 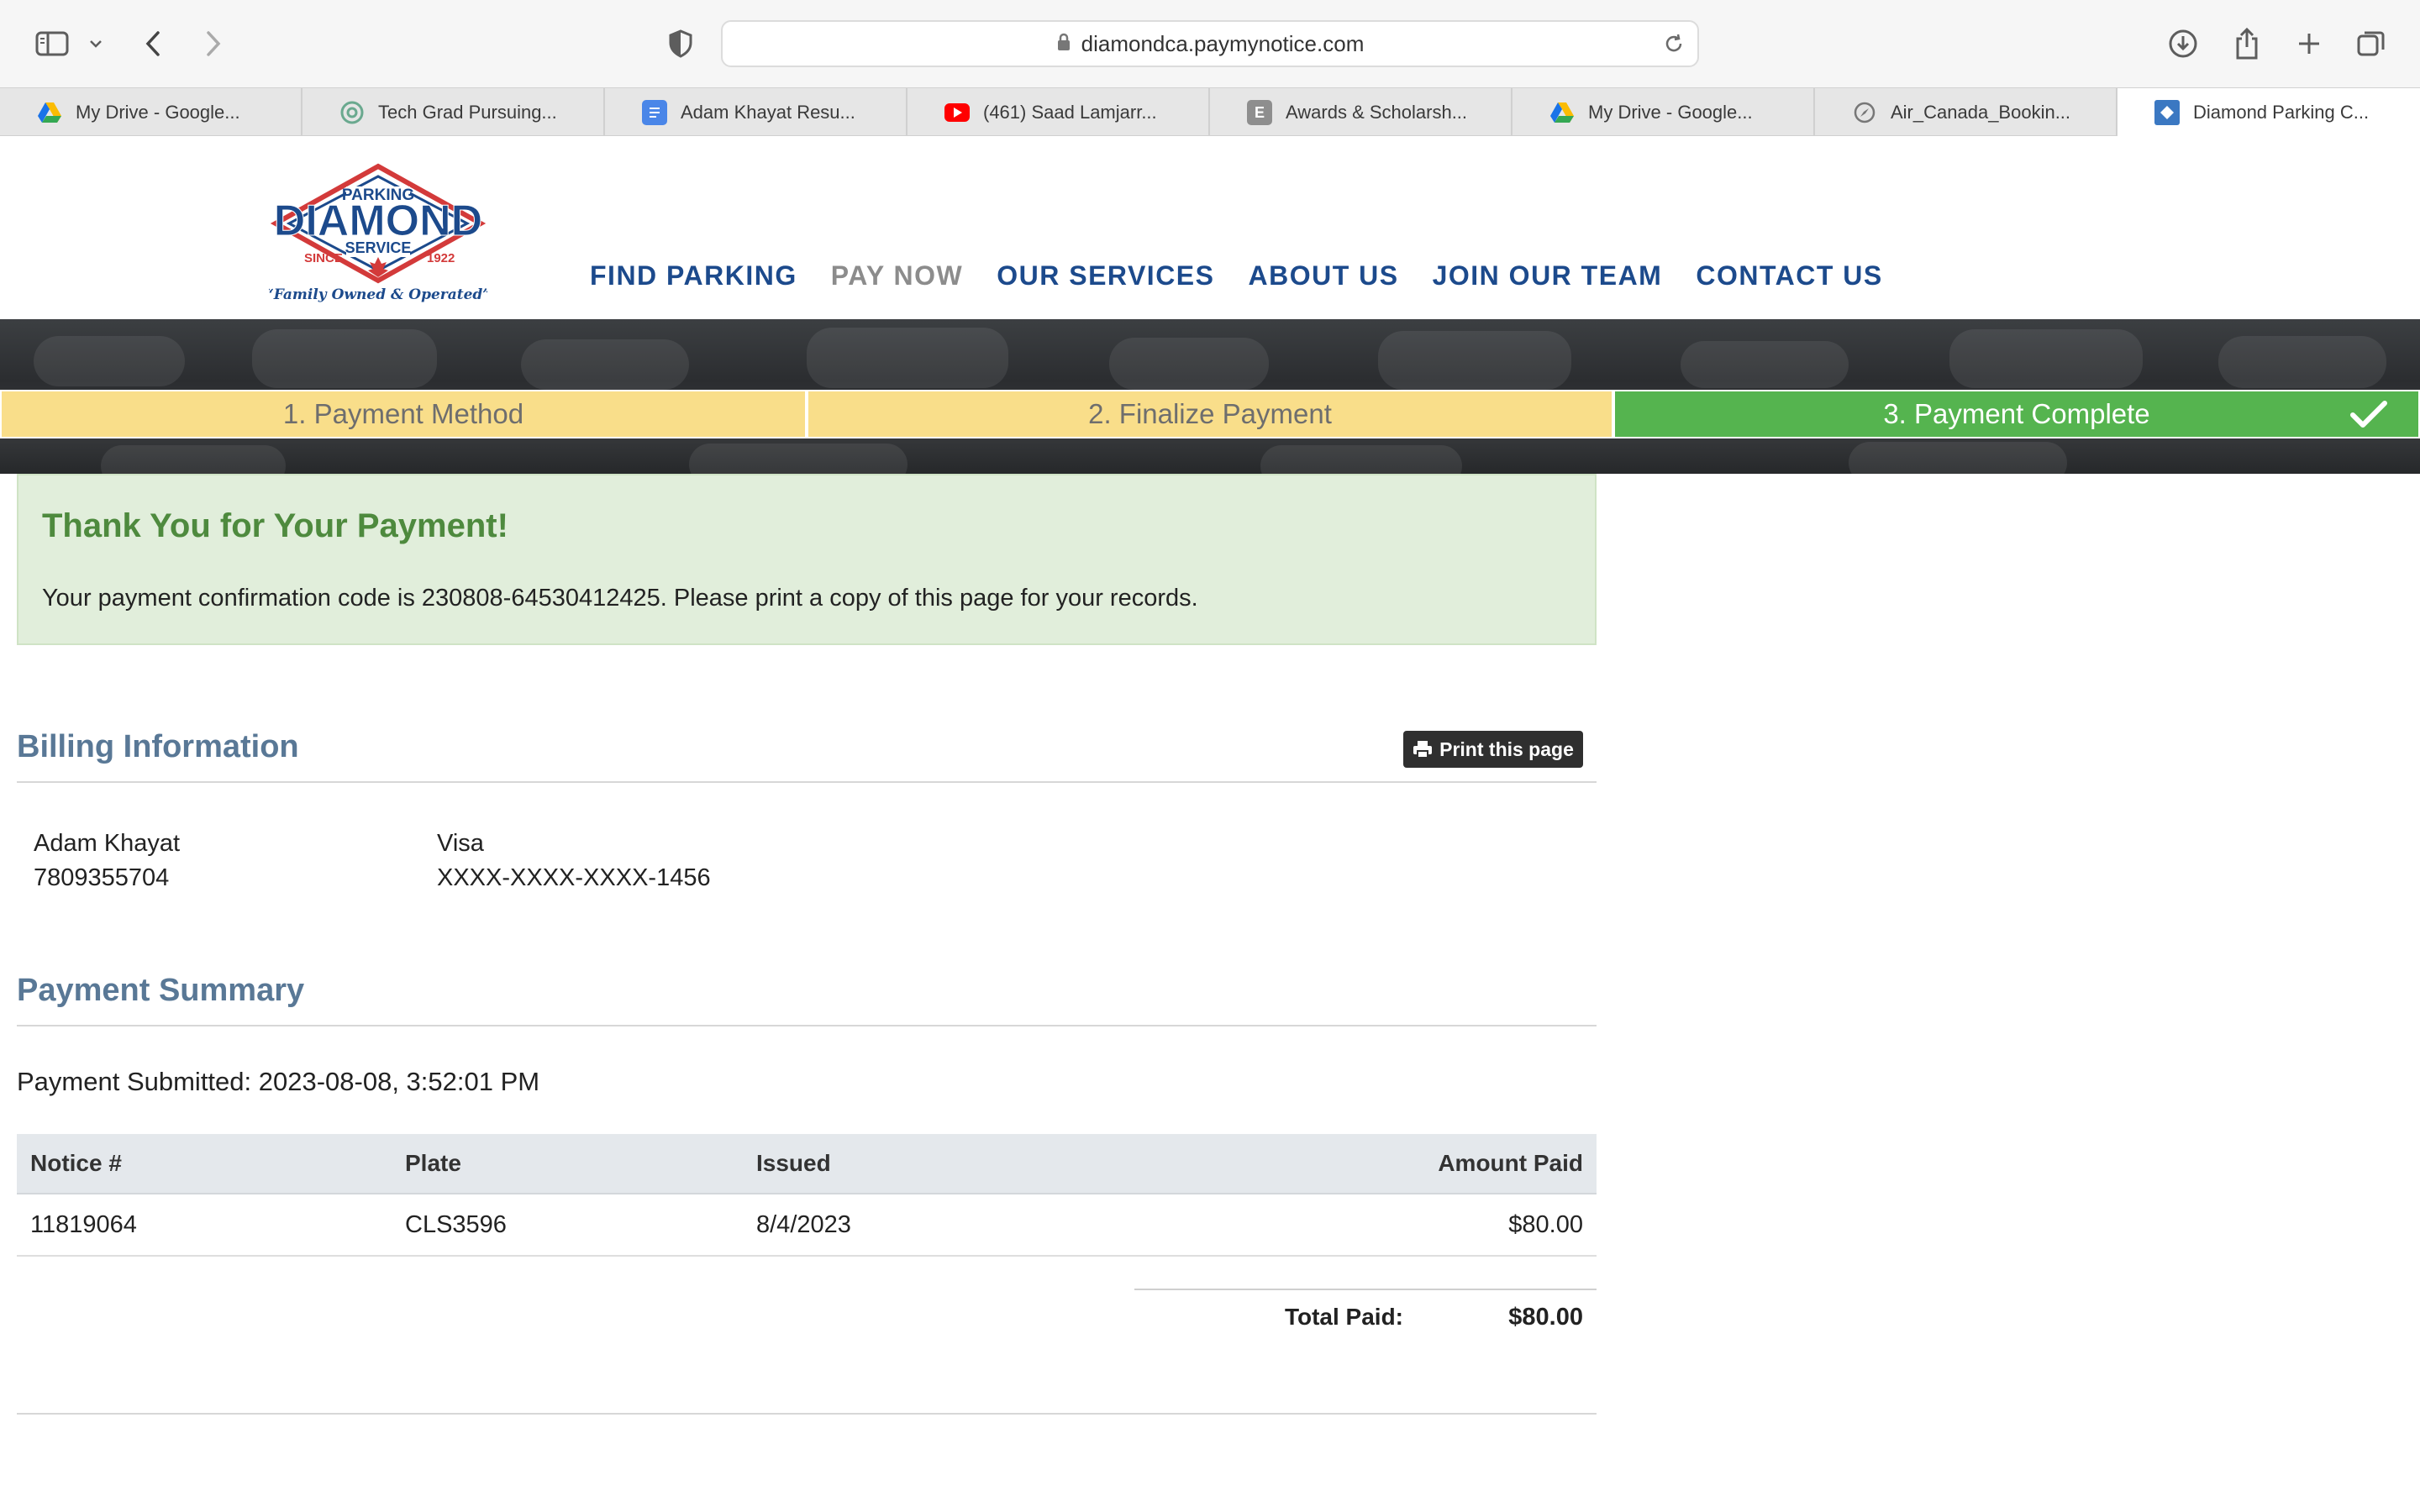 I want to click on step-label: 2. Finalize Payment, so click(x=1210, y=413).